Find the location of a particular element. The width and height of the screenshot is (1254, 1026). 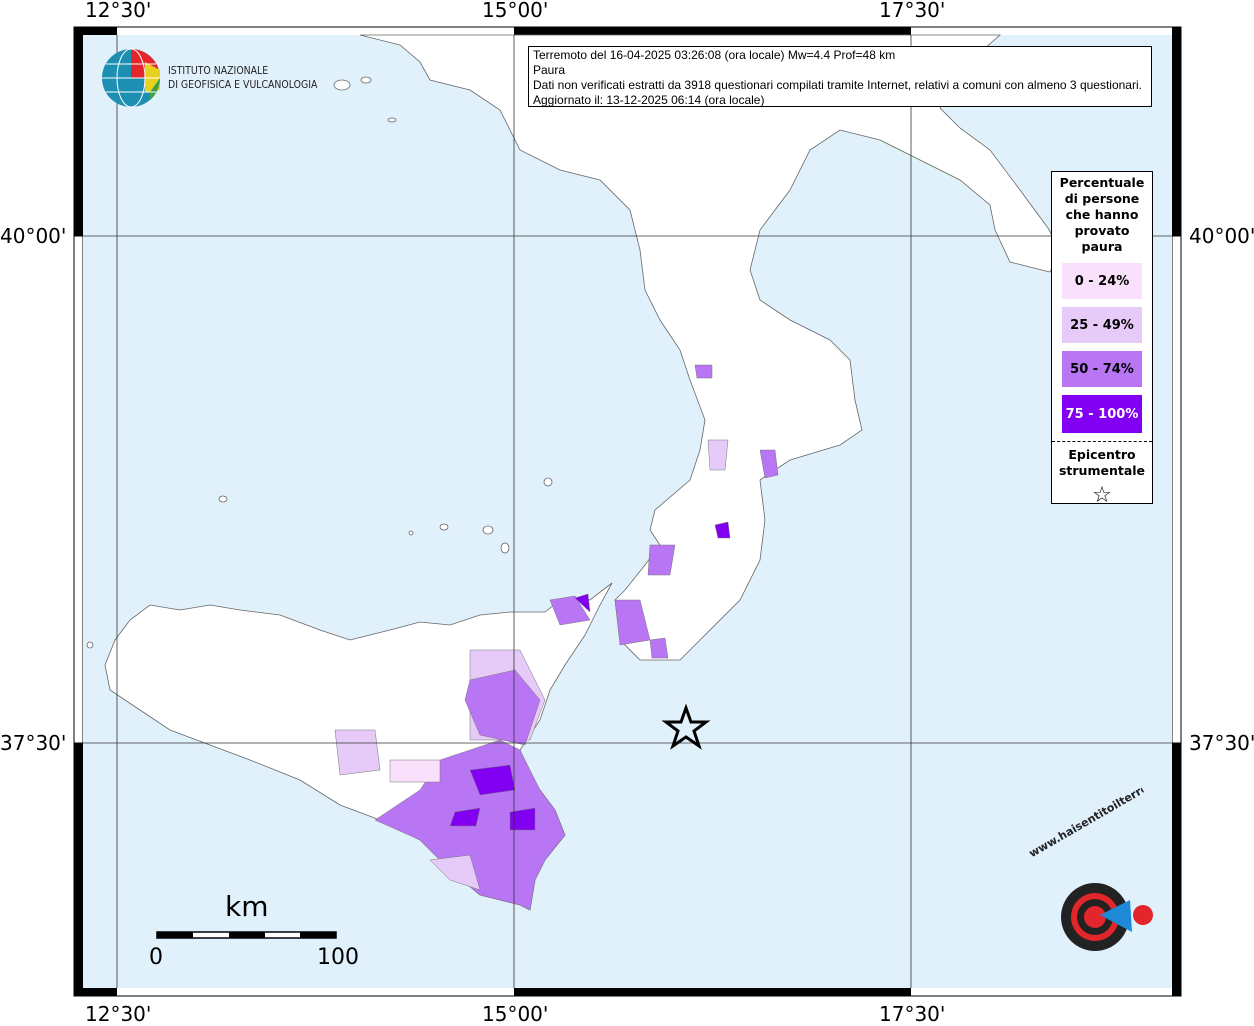

ingv-line2: DI GEOFISICA E VULCANOLOGIA is located at coordinates (243, 84).